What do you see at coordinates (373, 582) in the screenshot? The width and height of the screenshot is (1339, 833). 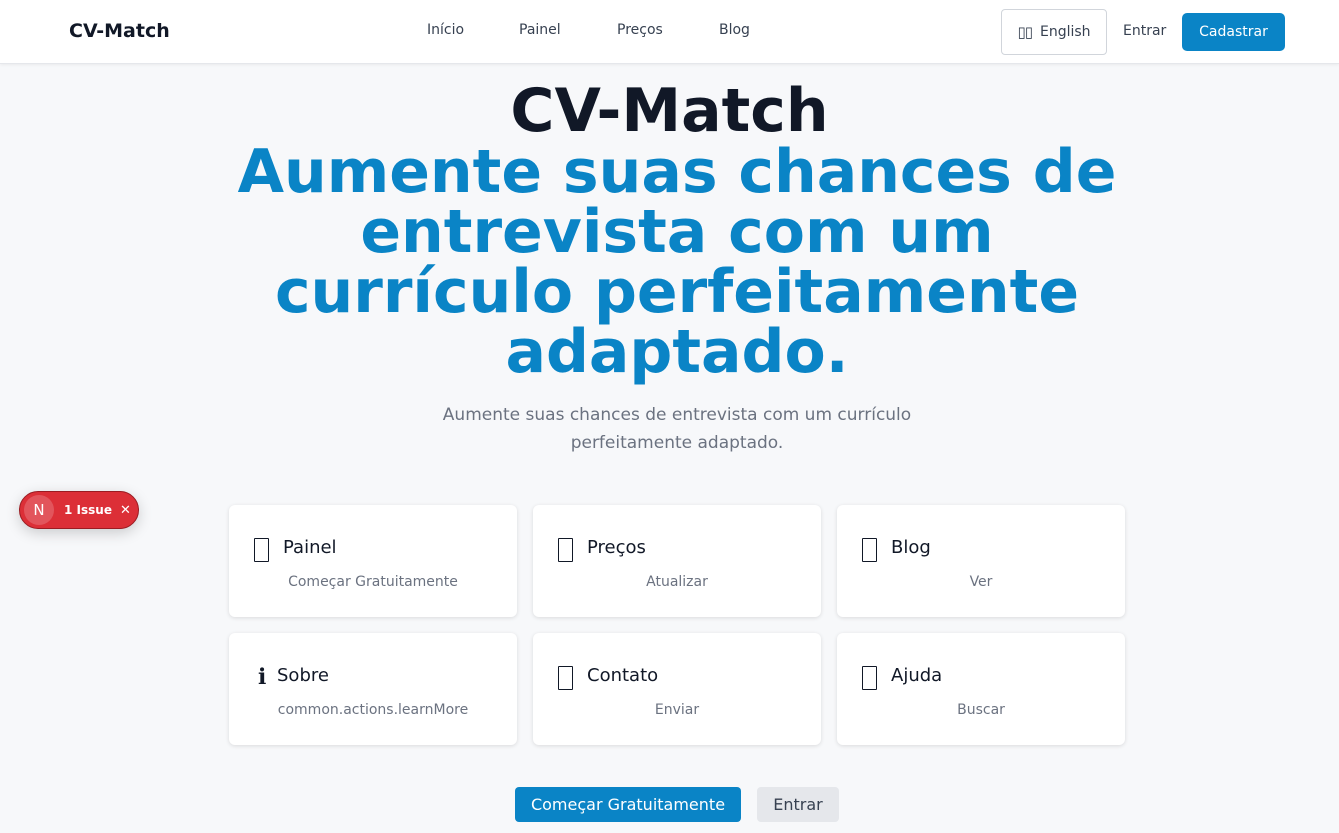 I see `card-action: Começar Gratuitamente` at bounding box center [373, 582].